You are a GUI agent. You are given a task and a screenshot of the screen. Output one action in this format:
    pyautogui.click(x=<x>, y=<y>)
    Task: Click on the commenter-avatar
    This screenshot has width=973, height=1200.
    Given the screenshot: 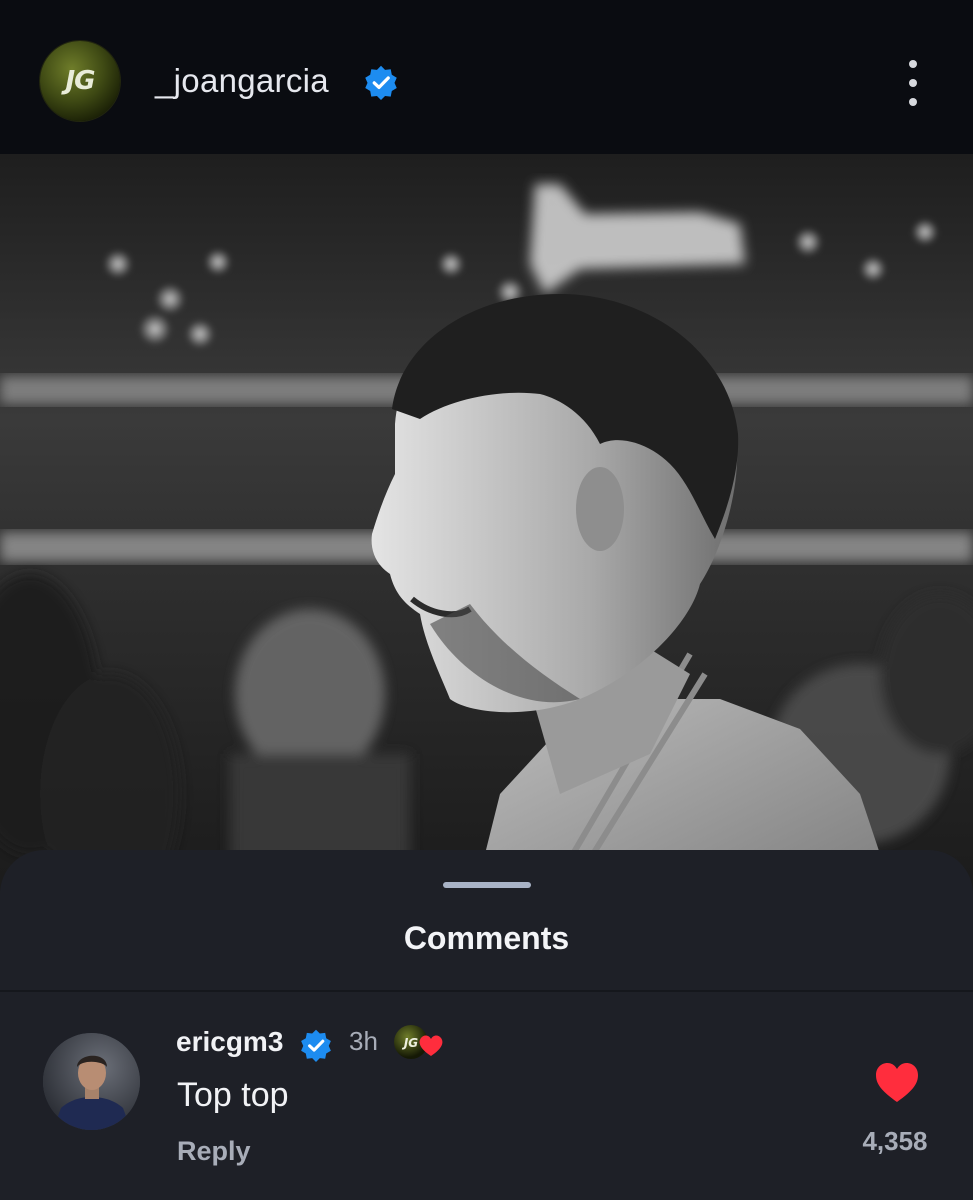 What is the action you would take?
    pyautogui.click(x=91, y=1081)
    